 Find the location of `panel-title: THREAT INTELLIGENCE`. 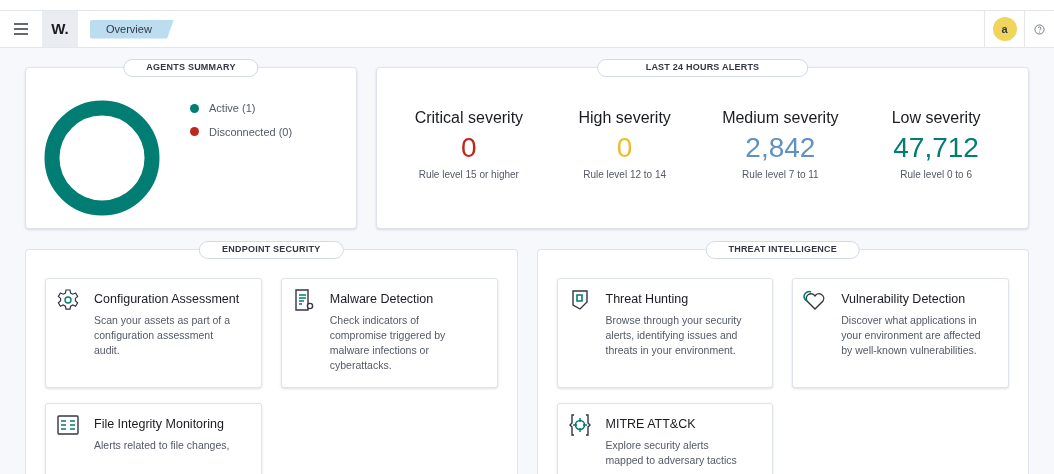

panel-title: THREAT INTELLIGENCE is located at coordinates (783, 250).